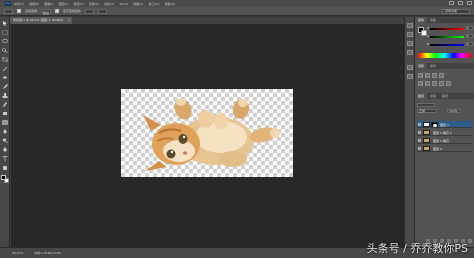 Image resolution: width=474 pixels, height=258 pixels. I want to click on document-tab-title: 未标题-1 @ 66.7% (图层 1, RGB/8), so click(38, 20).